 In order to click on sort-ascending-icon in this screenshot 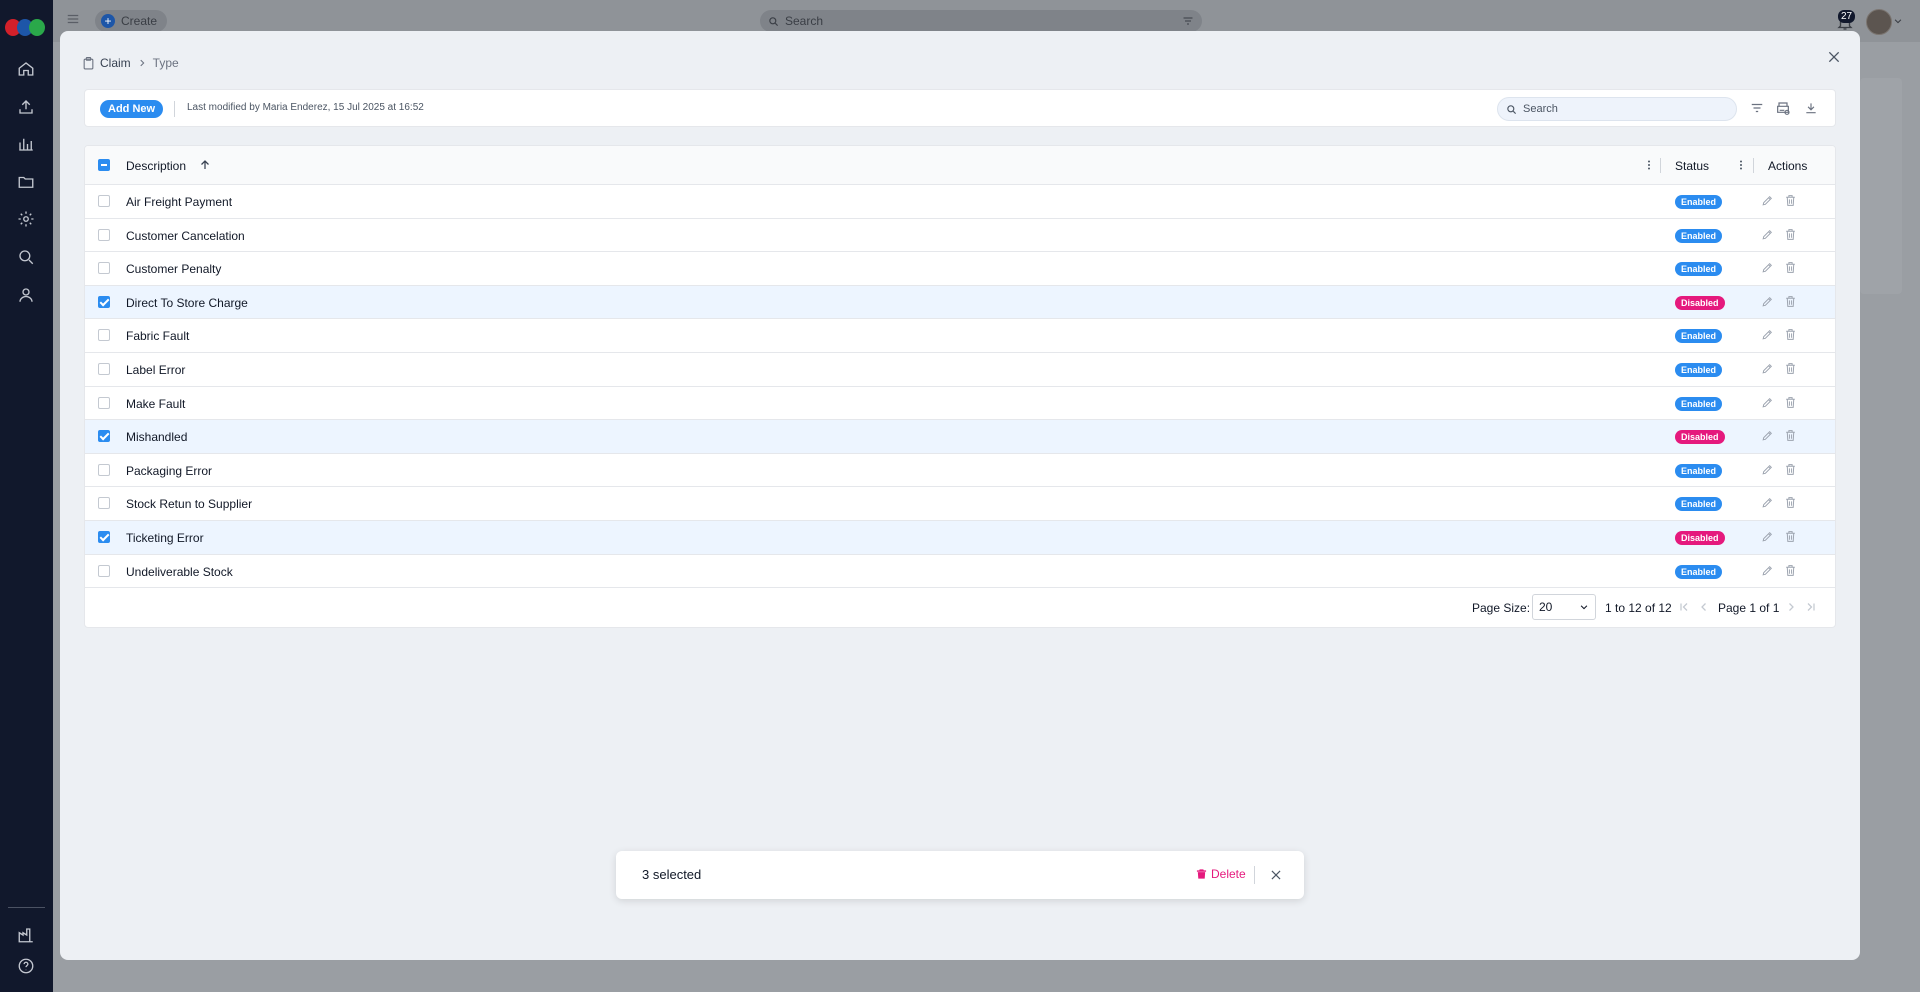, I will do `click(205, 165)`.